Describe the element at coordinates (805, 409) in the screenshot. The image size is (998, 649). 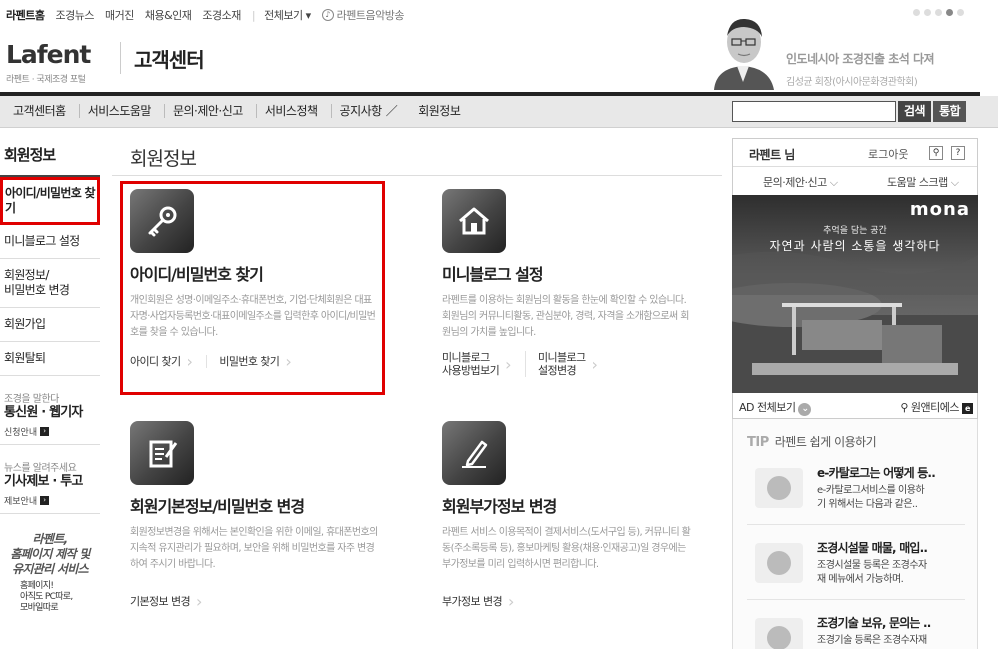
I see `chevron-down-icon: ⌄` at that location.